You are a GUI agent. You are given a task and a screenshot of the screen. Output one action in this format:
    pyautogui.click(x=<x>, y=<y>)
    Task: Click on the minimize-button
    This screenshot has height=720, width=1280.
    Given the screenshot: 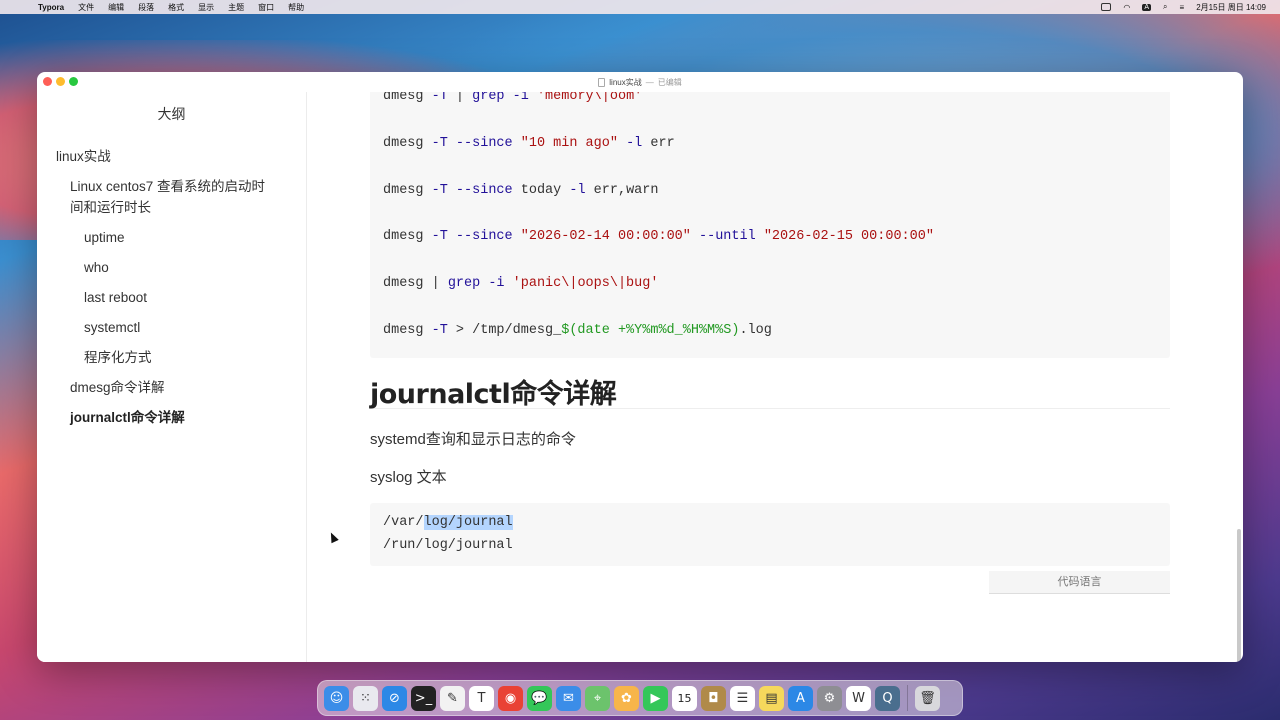 What is the action you would take?
    pyautogui.click(x=60, y=81)
    